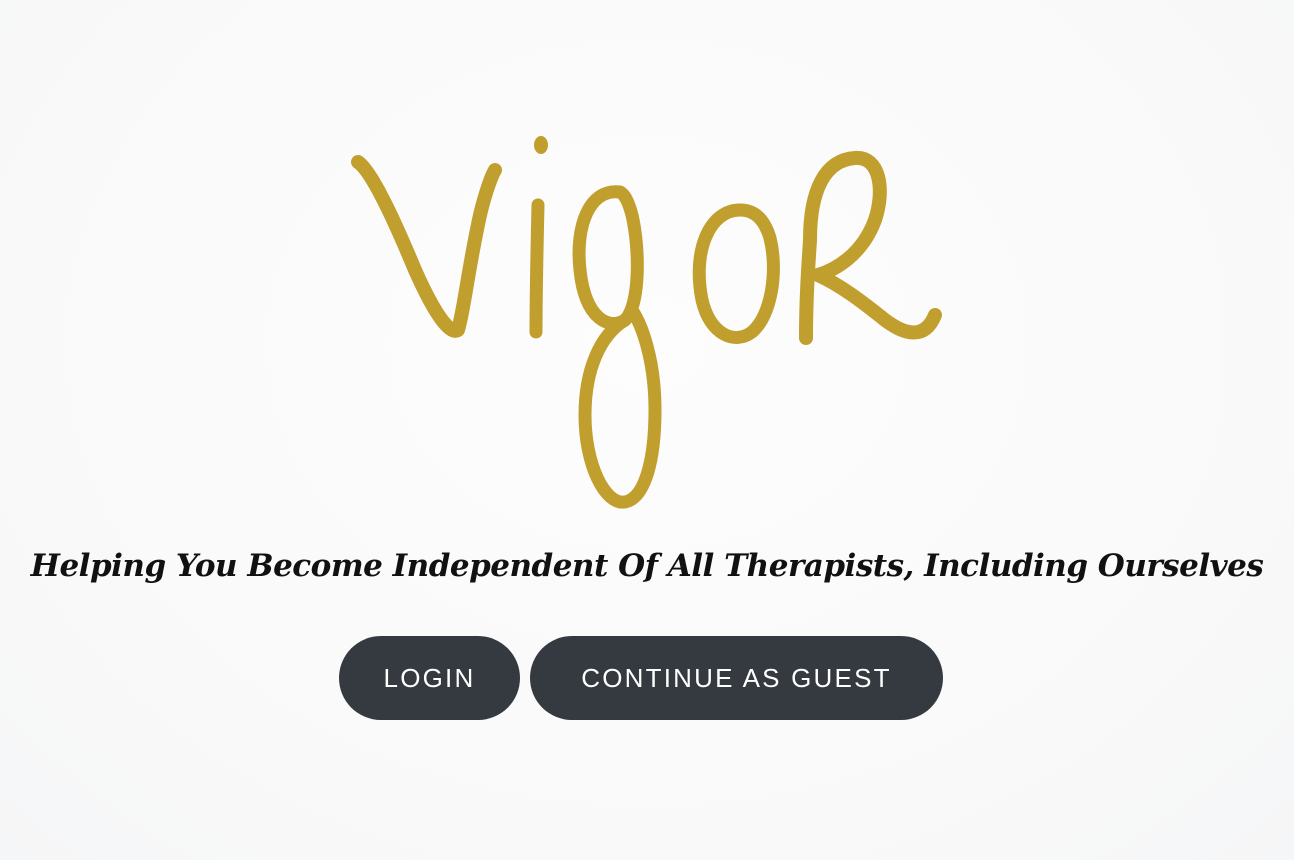  Describe the element at coordinates (429, 678) in the screenshot. I see `login-button: LOGIN` at that location.